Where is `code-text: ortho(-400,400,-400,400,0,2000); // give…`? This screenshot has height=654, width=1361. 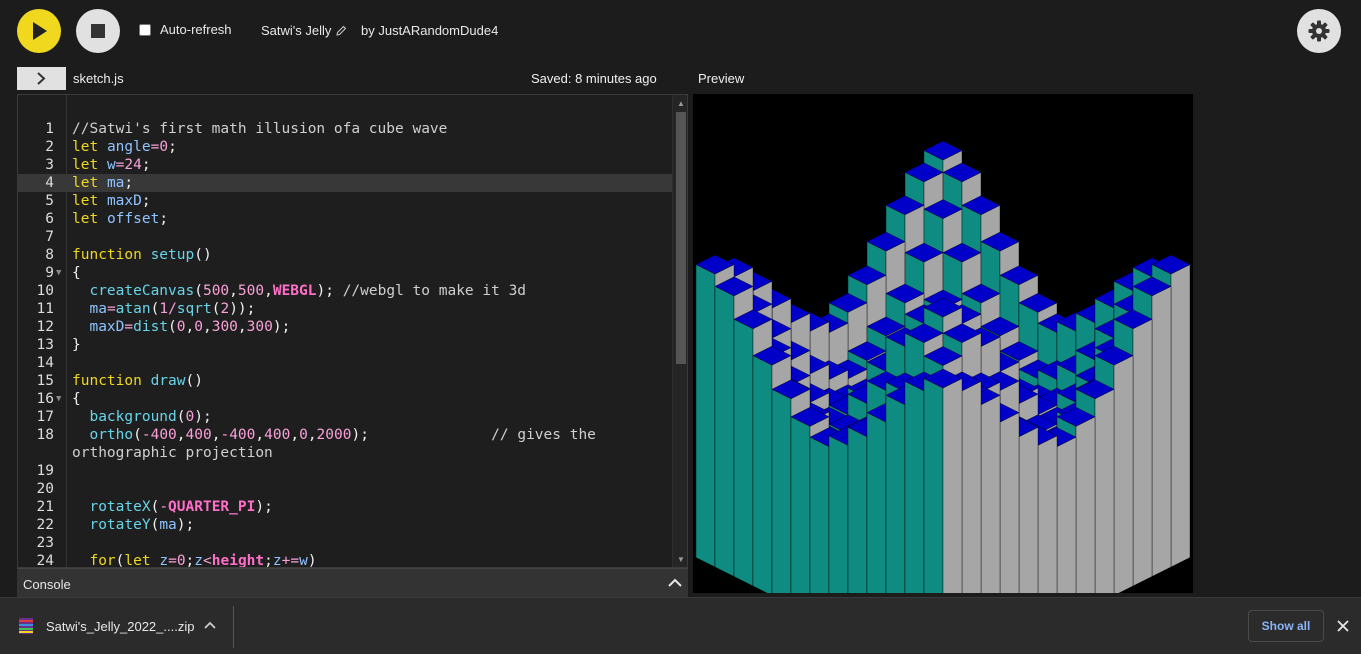 code-text: ortho(-400,400,-400,400,0,2000); // give… is located at coordinates (338, 444).